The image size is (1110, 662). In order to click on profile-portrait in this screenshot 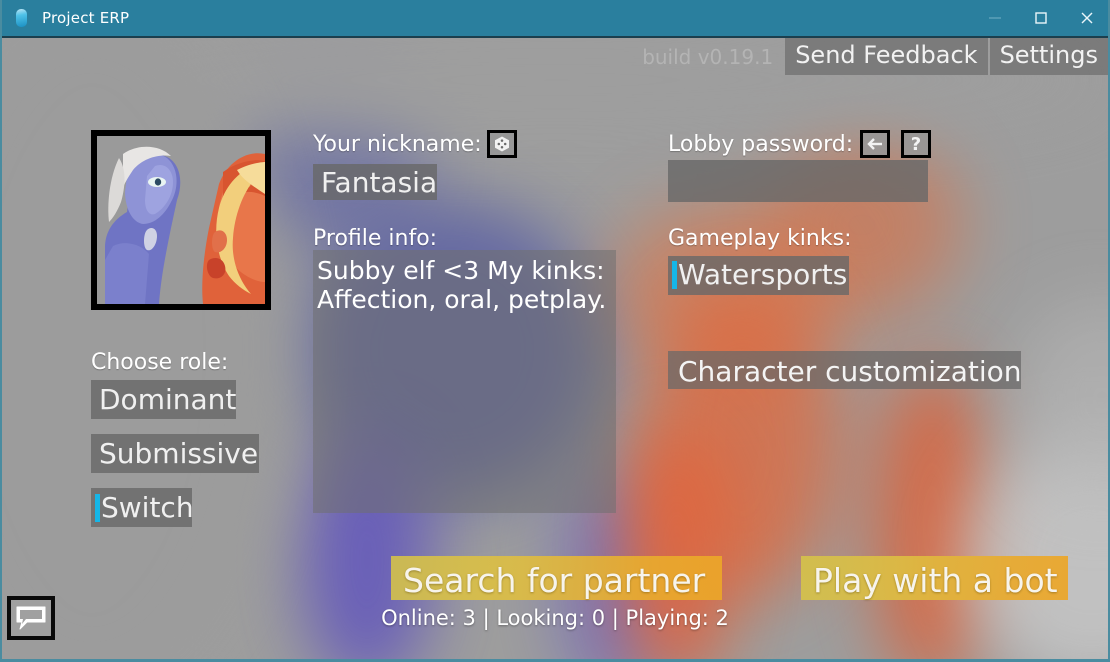, I will do `click(181, 220)`.